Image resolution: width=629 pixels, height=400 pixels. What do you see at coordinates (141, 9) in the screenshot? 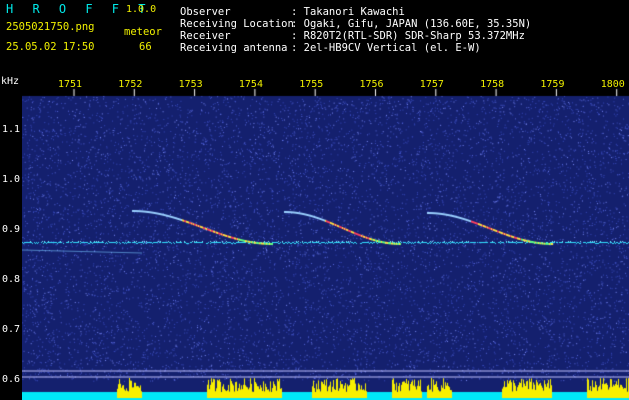
I see `app-version: 1.0.0` at bounding box center [141, 9].